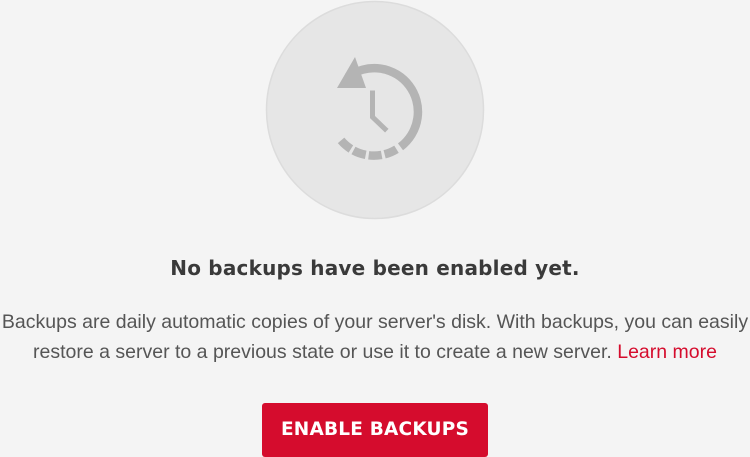 The width and height of the screenshot is (750, 457). I want to click on enable-backups-button: ENABLE BACKUPS, so click(375, 430).